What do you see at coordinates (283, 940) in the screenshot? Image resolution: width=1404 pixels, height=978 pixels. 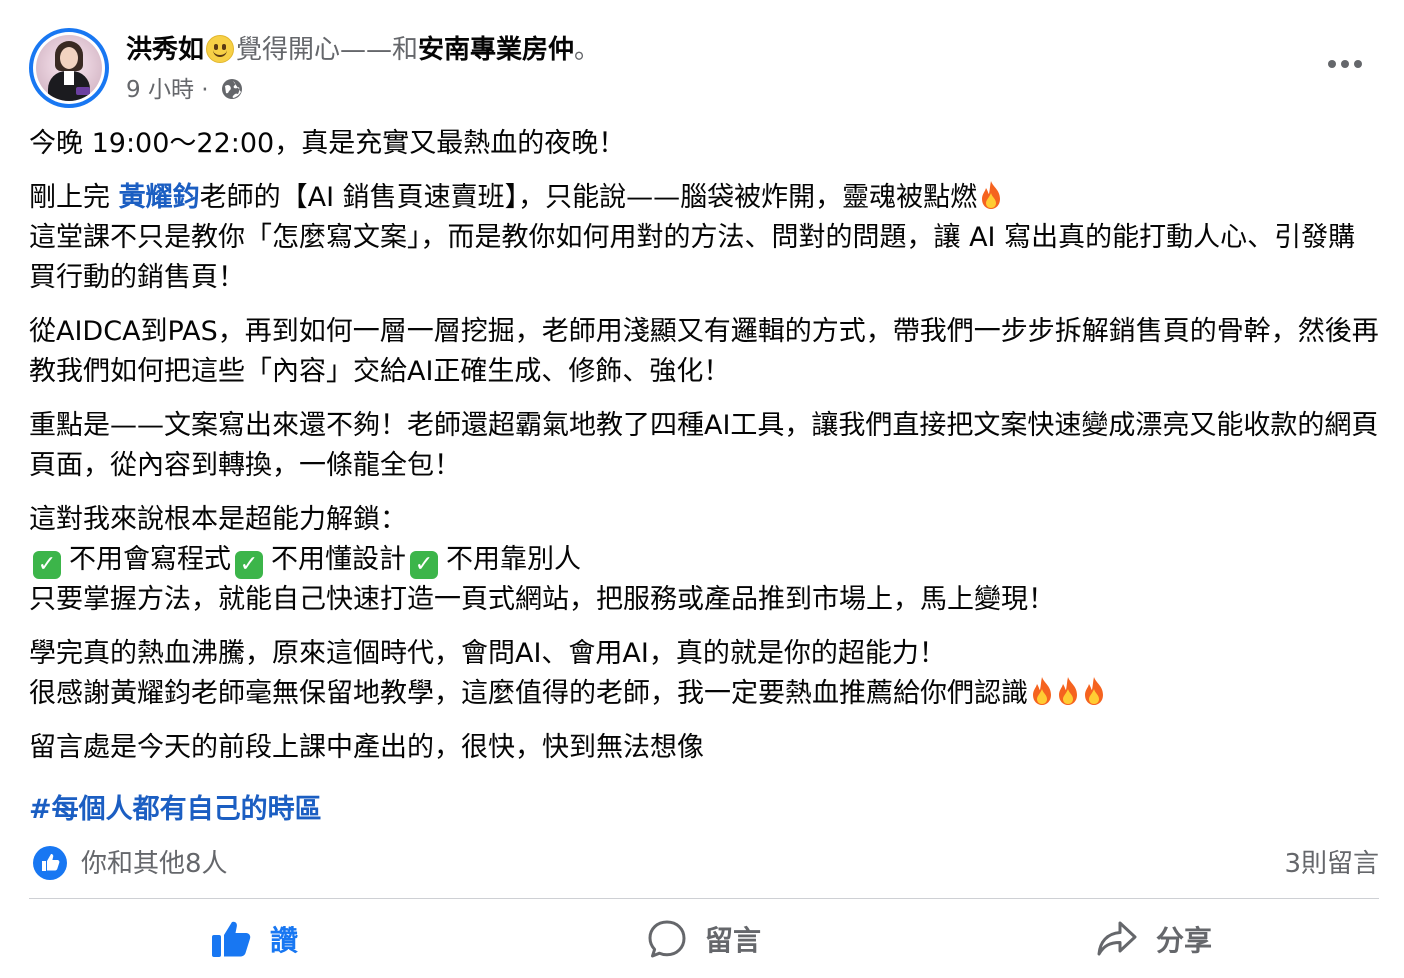 I see `like-label: 讚` at bounding box center [283, 940].